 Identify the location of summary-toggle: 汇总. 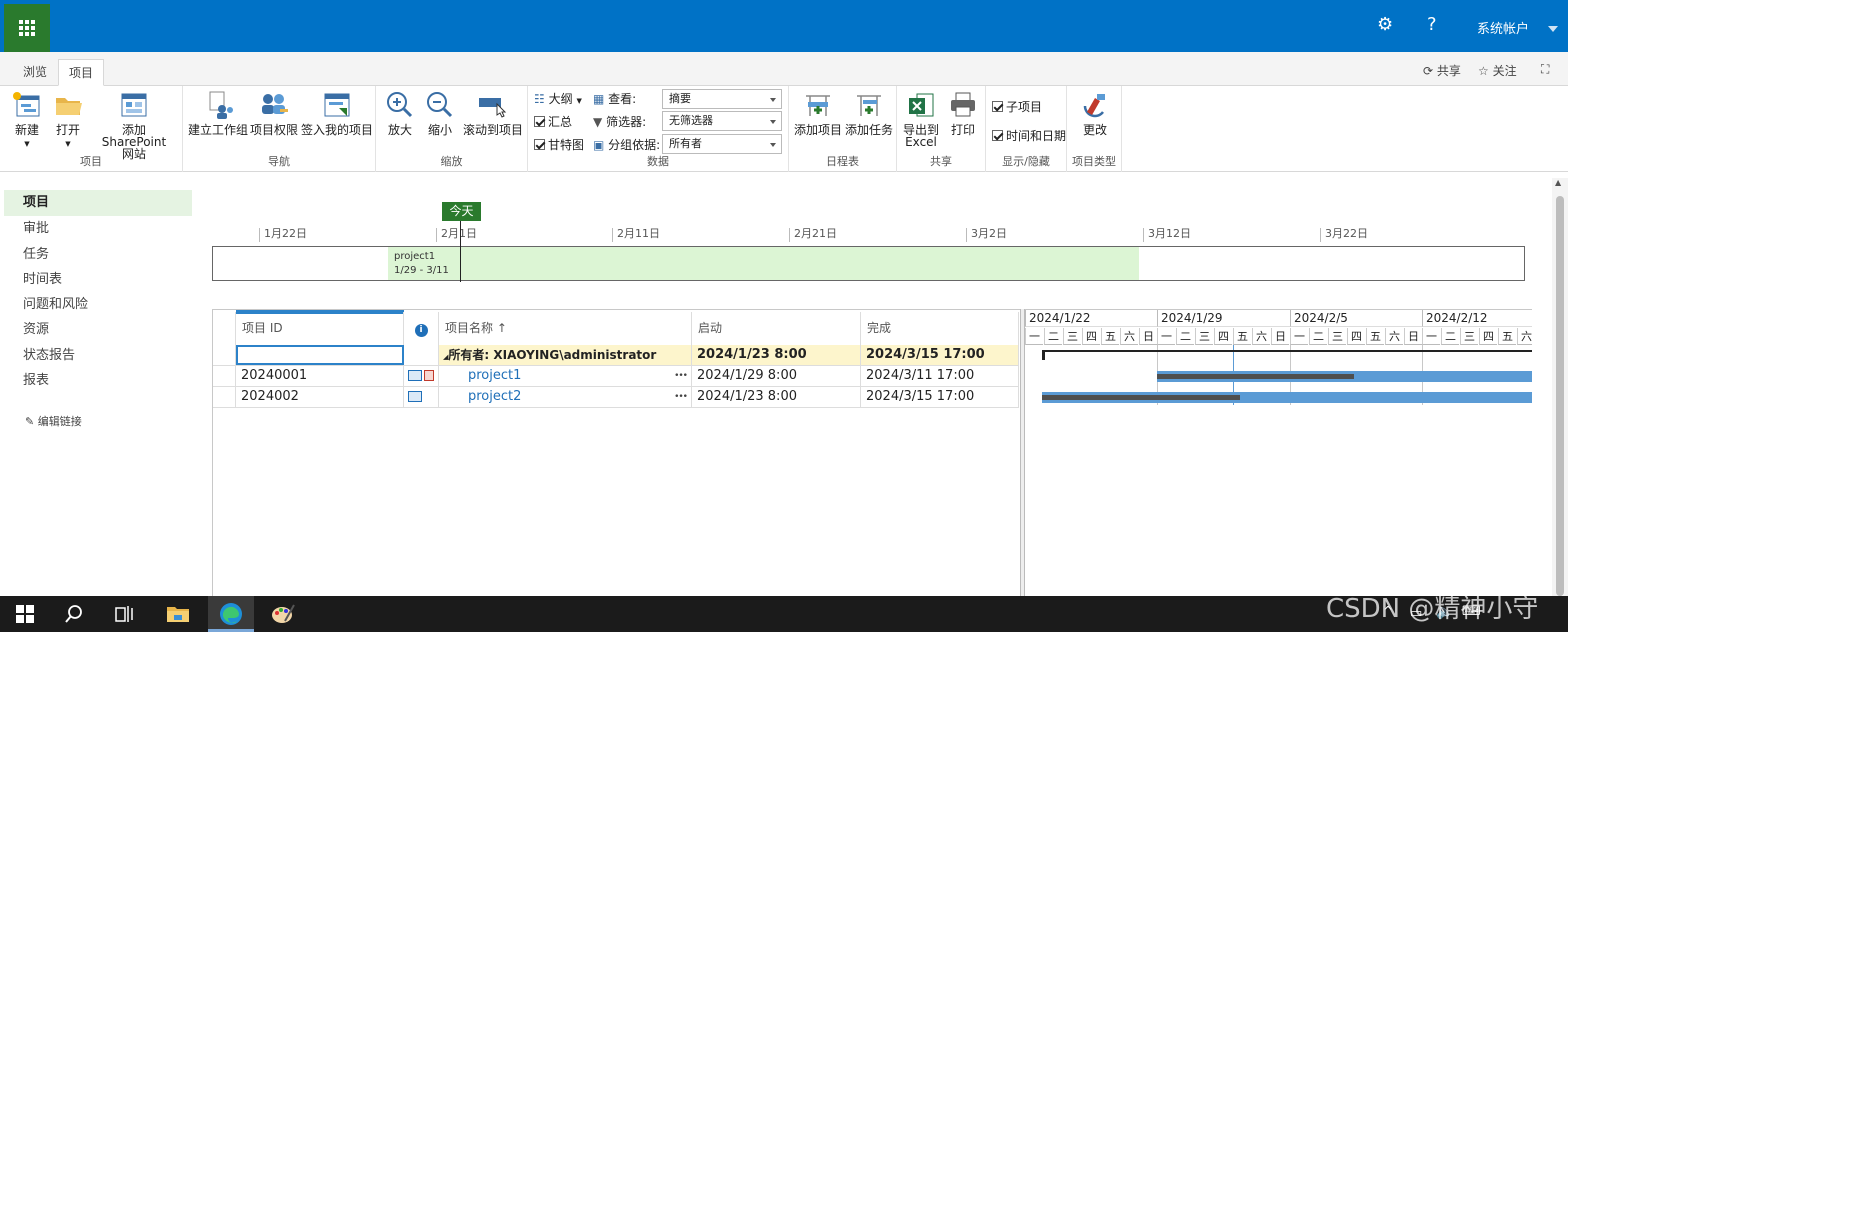
(553, 121).